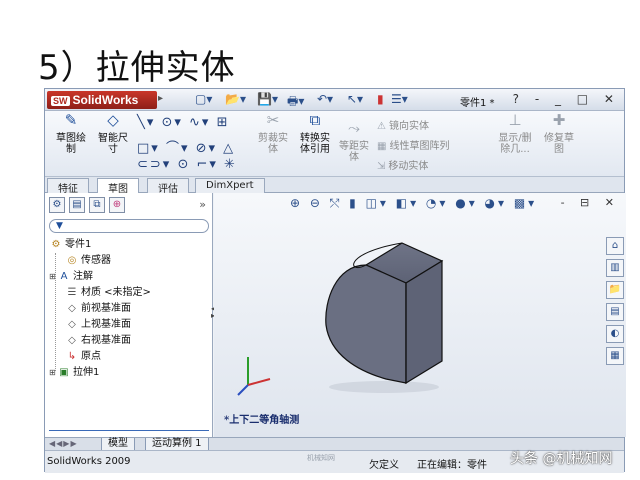 This screenshot has width=640, height=480. Describe the element at coordinates (384, 465) in the screenshot. I see `status-underdefined: 欠定义` at that location.